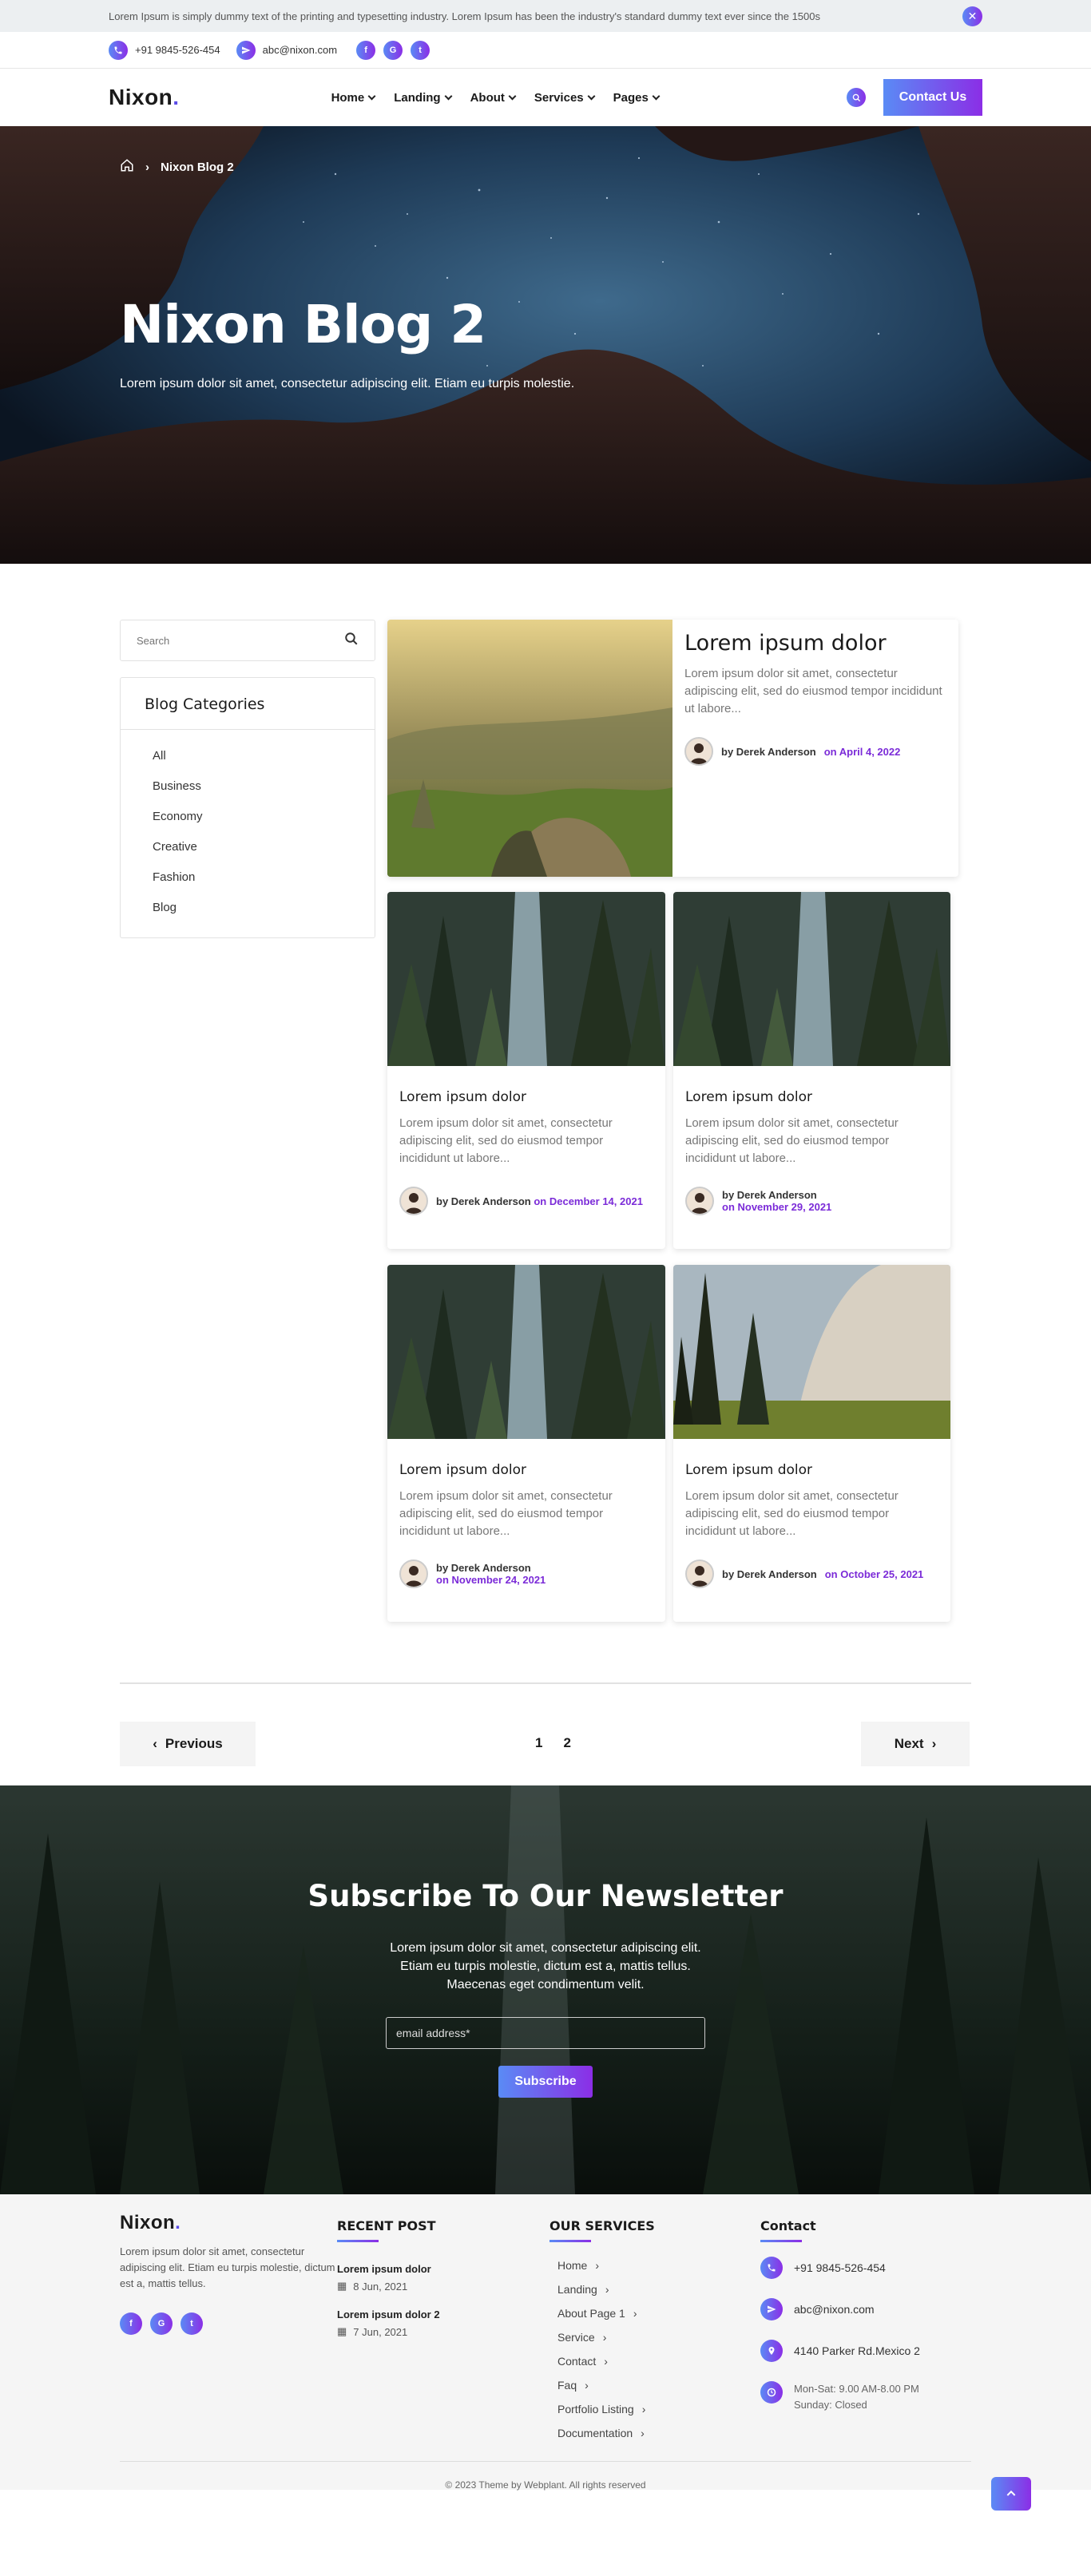  What do you see at coordinates (915, 1744) in the screenshot?
I see `next-button: Next ›` at bounding box center [915, 1744].